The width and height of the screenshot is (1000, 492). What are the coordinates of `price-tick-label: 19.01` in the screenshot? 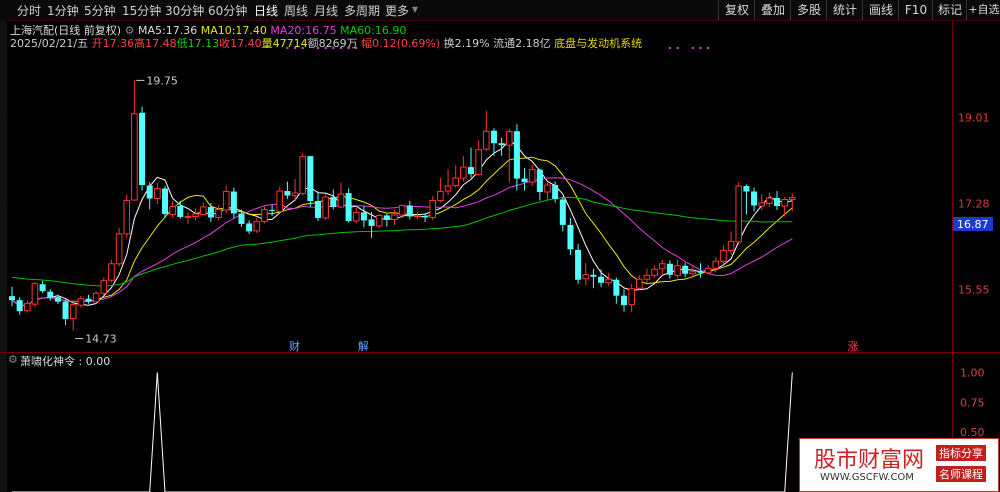 It's located at (974, 117).